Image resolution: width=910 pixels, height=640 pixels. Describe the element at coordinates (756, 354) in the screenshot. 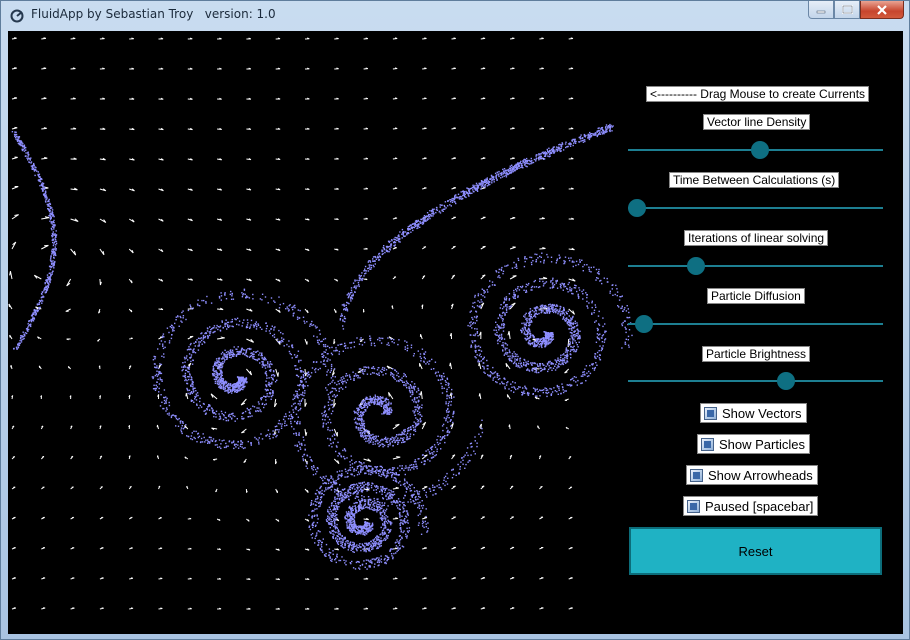

I see `slider-label-particle-brightness: Particle Brightness` at that location.